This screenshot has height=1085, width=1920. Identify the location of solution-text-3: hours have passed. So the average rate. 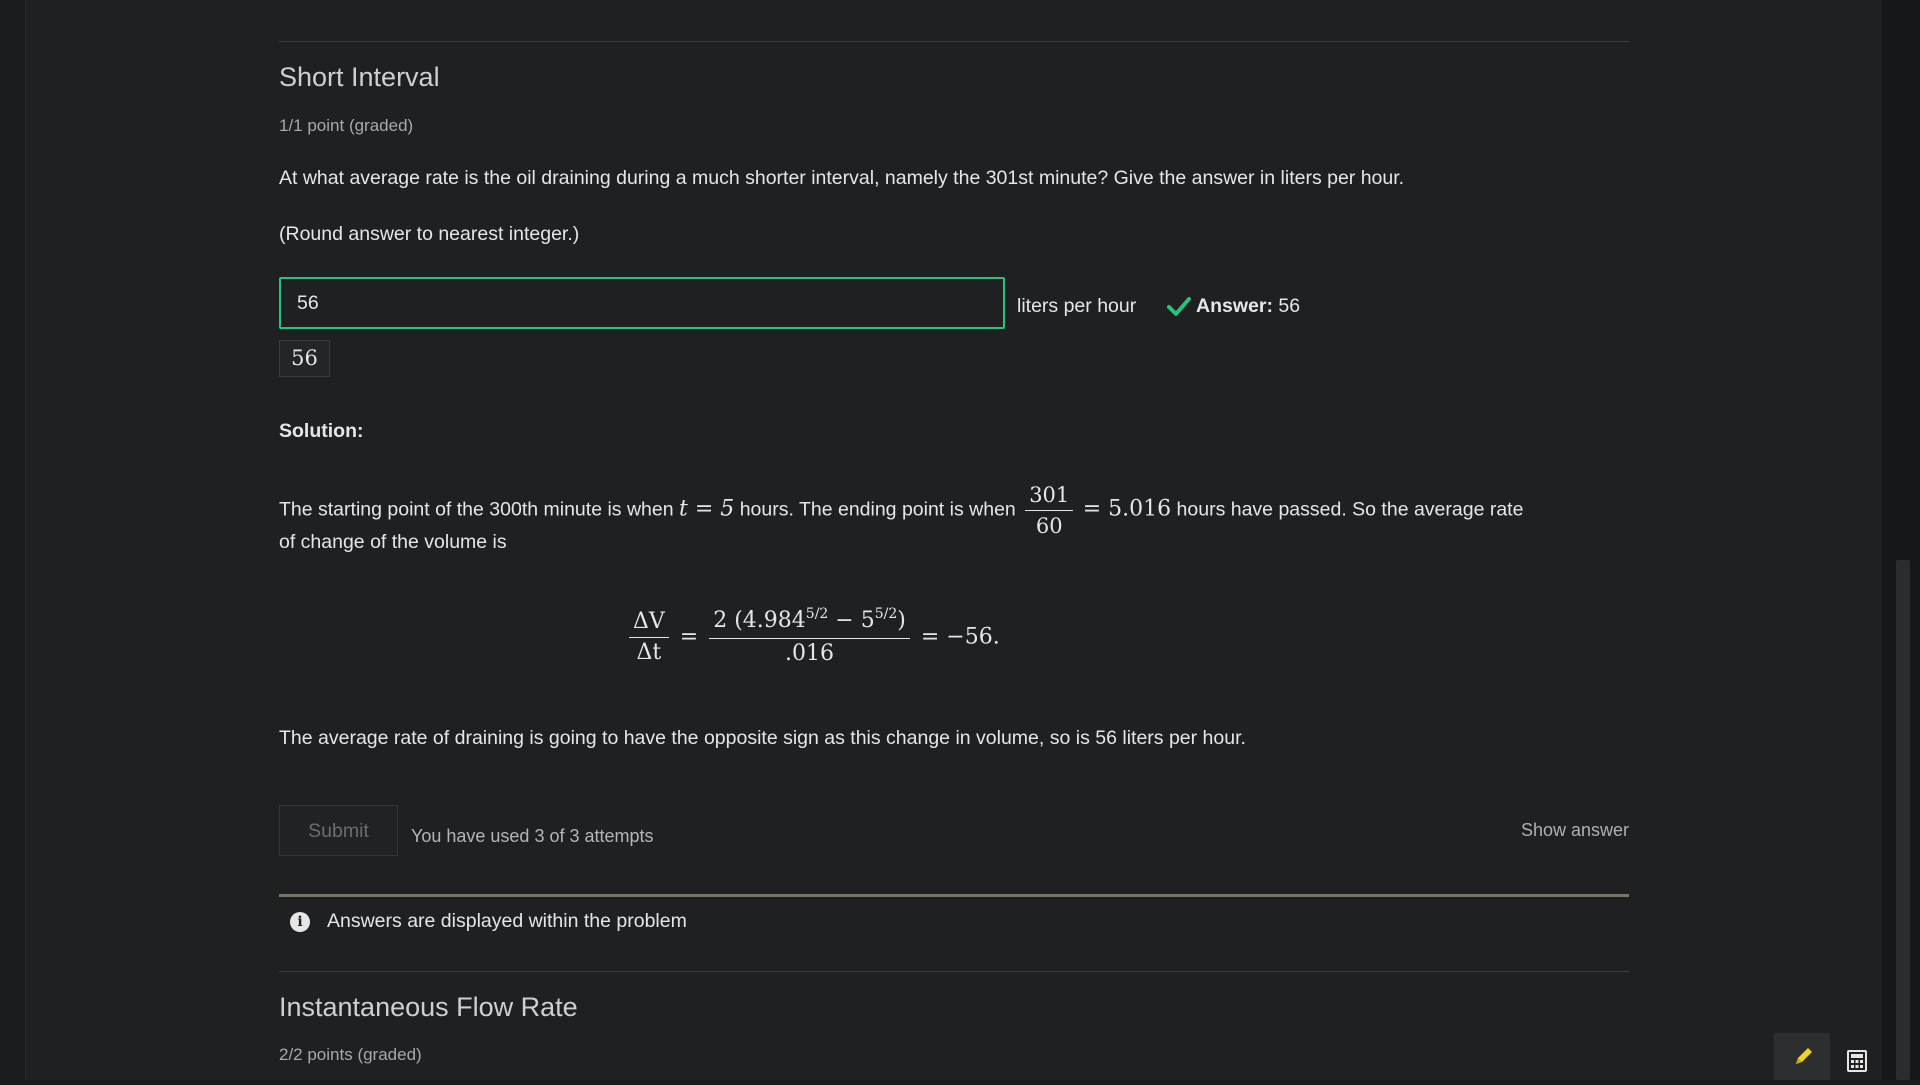
(1350, 509).